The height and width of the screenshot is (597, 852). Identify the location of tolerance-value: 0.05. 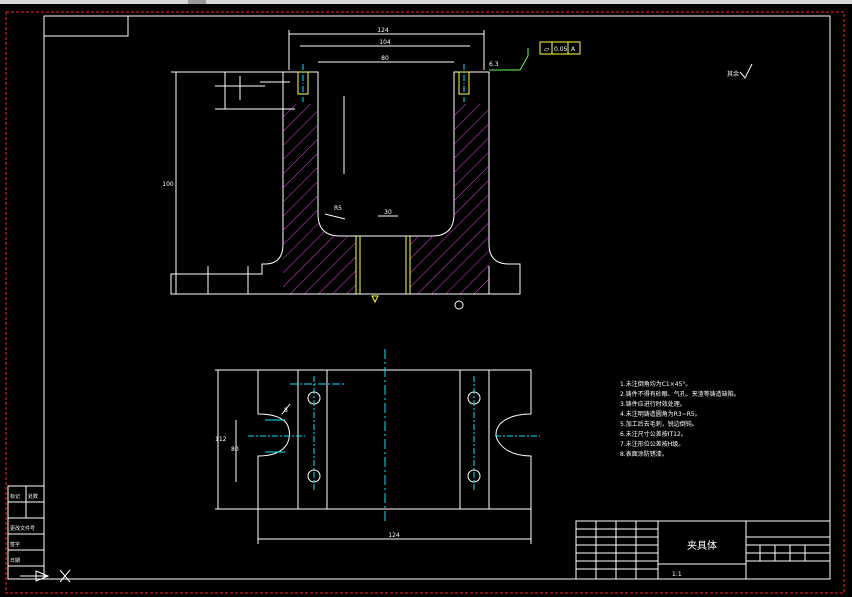
(561, 49).